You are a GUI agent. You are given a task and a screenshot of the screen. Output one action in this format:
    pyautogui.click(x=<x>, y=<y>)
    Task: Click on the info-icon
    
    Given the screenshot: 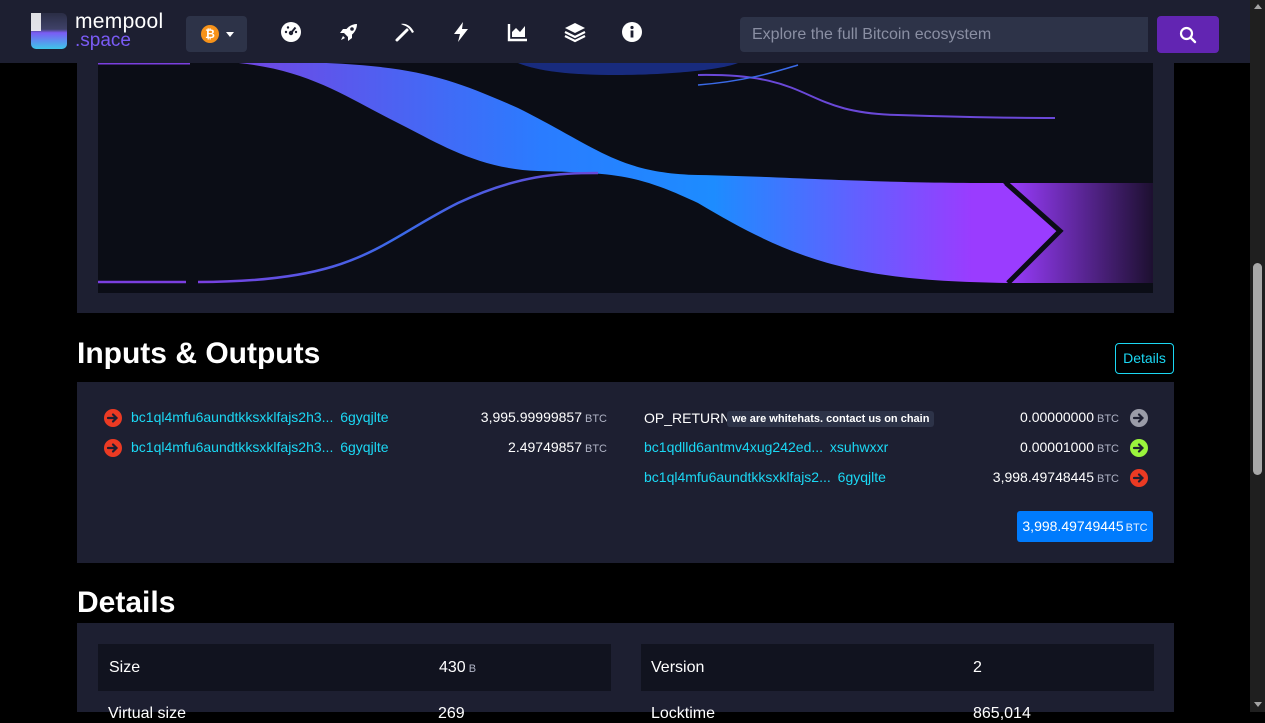 What is the action you would take?
    pyautogui.click(x=632, y=32)
    